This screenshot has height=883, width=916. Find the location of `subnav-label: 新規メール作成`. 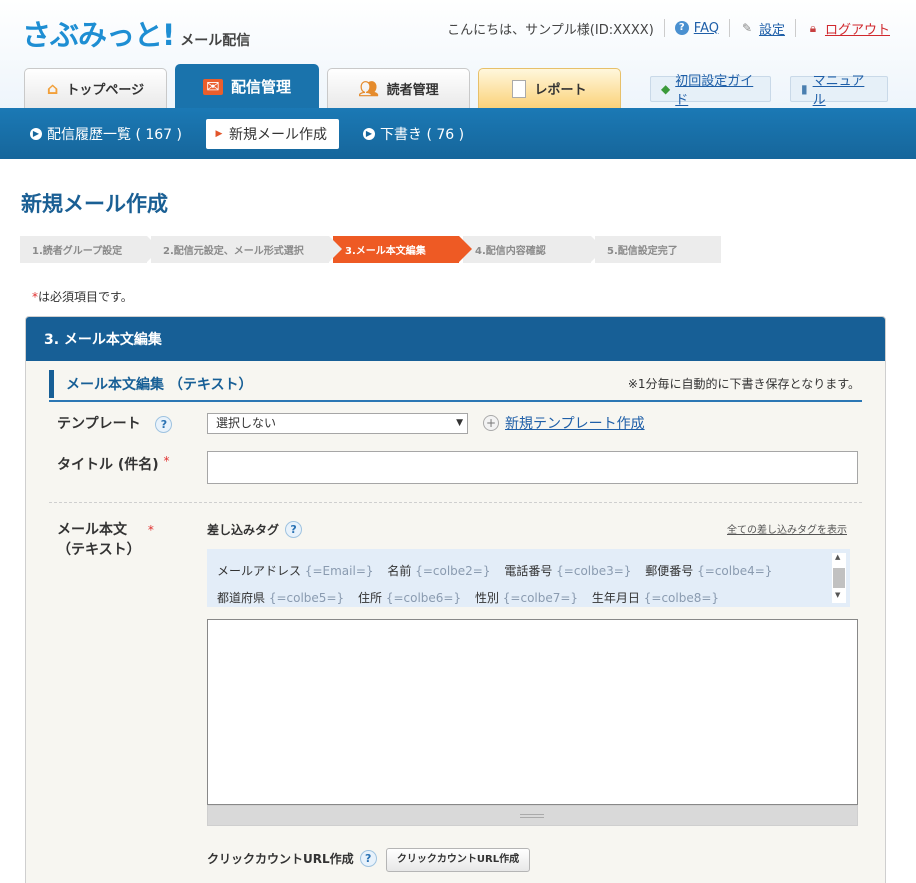

subnav-label: 新規メール作成 is located at coordinates (278, 134).